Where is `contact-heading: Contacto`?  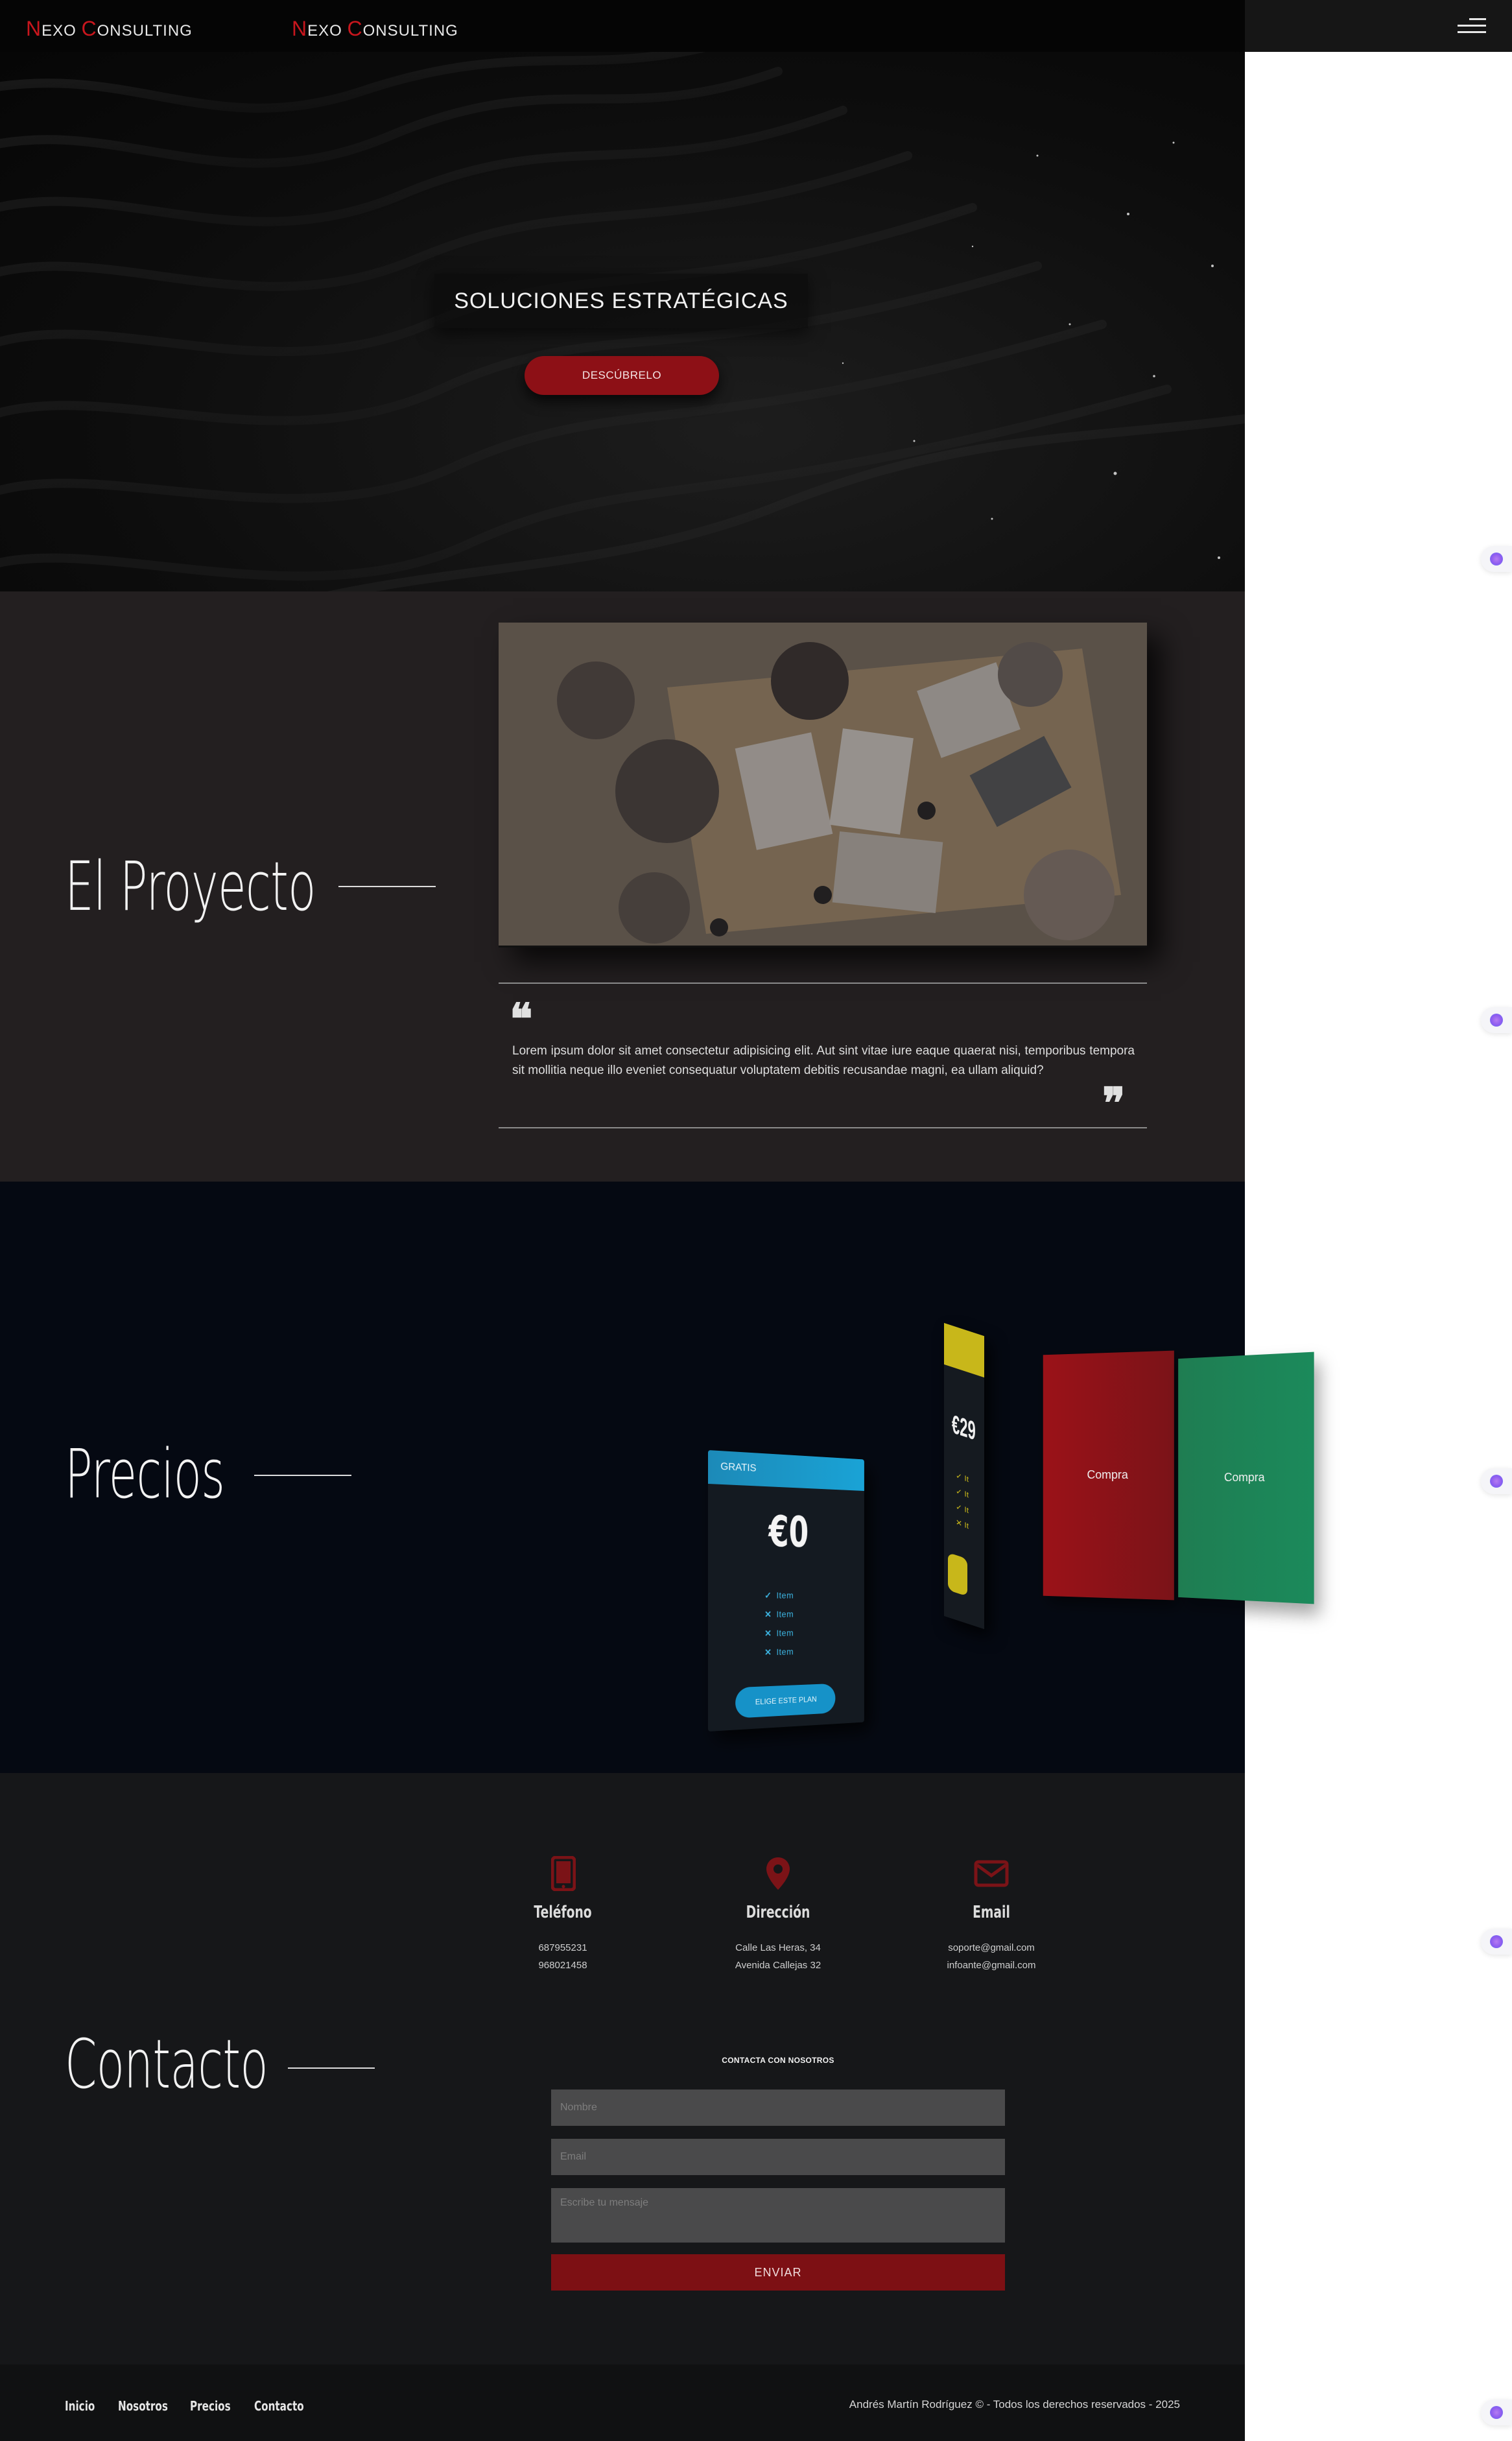
contact-heading: Contacto is located at coordinates (166, 2064).